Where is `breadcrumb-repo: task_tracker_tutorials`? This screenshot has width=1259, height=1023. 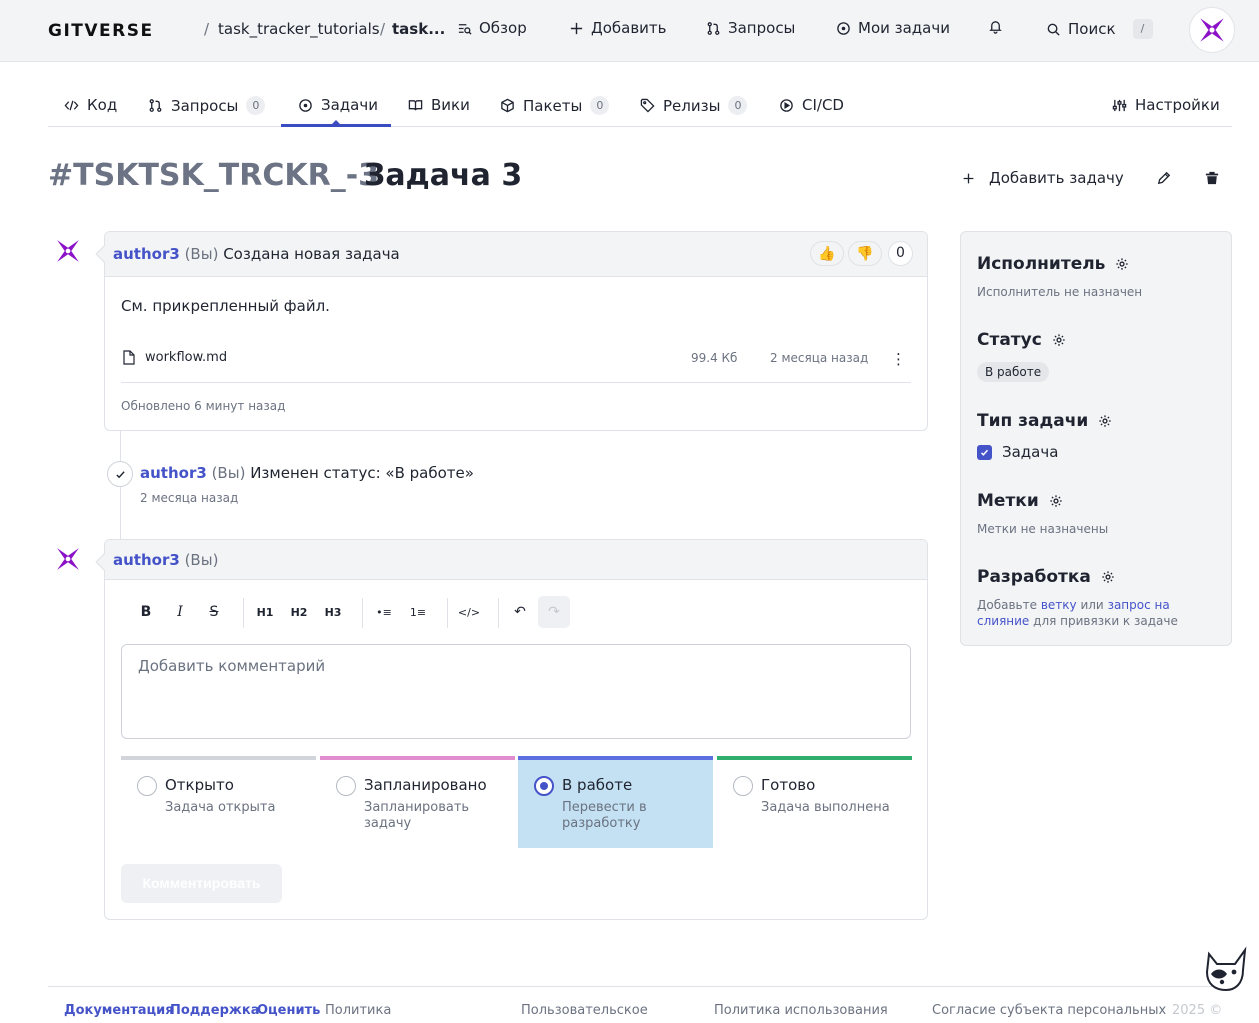 breadcrumb-repo: task_tracker_tutorials is located at coordinates (299, 29).